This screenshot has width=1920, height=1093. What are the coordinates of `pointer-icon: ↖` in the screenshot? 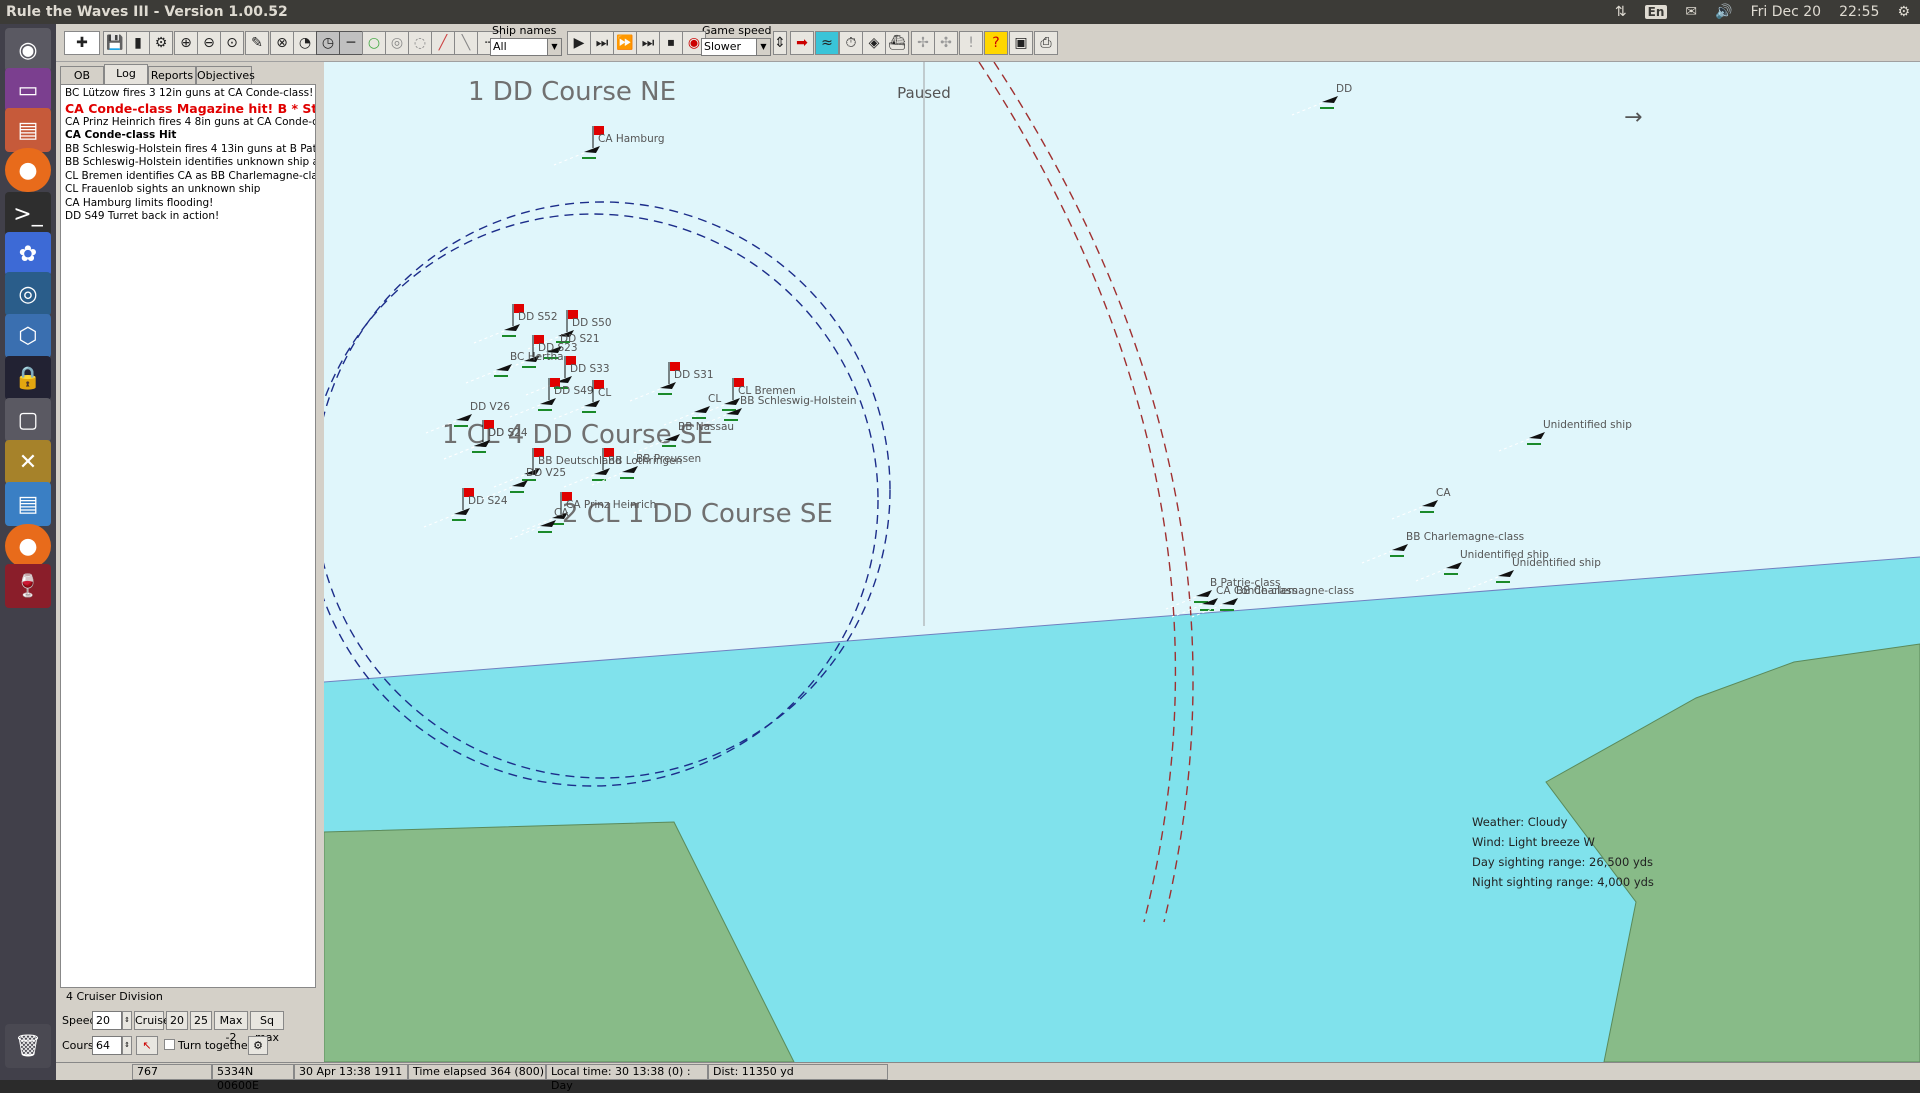 It's located at (147, 1045).